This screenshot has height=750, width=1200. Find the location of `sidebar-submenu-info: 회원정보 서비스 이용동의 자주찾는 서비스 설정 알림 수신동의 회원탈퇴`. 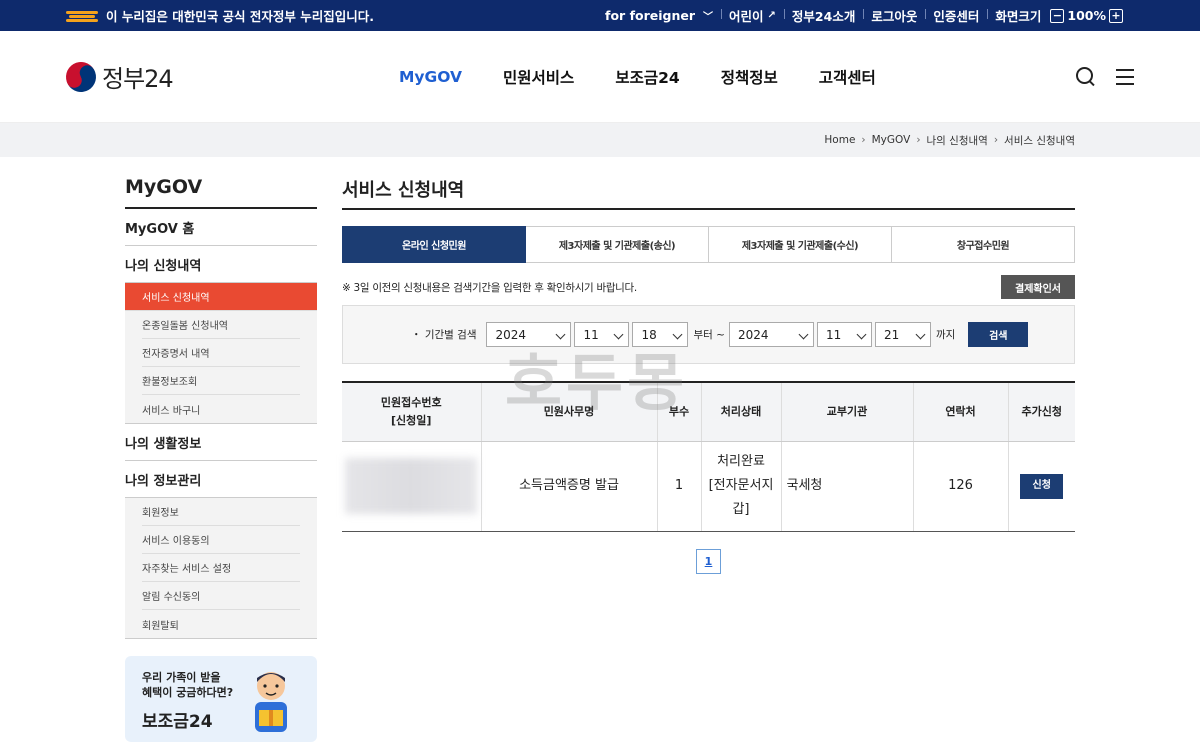

sidebar-submenu-info: 회원정보 서비스 이용동의 자주찾는 서비스 설정 알림 수신동의 회원탈퇴 is located at coordinates (221, 568).